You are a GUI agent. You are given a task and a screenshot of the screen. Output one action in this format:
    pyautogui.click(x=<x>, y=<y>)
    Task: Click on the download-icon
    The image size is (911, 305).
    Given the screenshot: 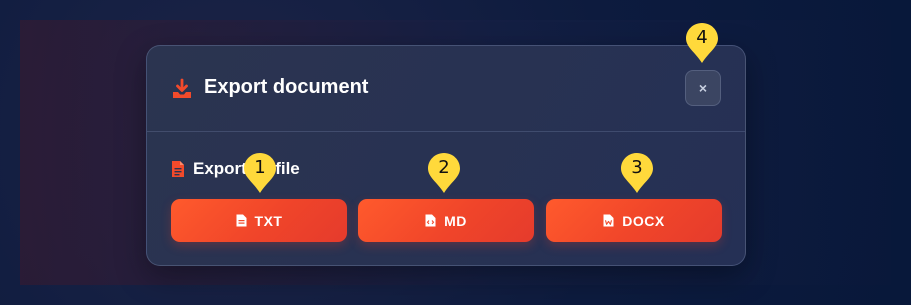 What is the action you would take?
    pyautogui.click(x=182, y=88)
    